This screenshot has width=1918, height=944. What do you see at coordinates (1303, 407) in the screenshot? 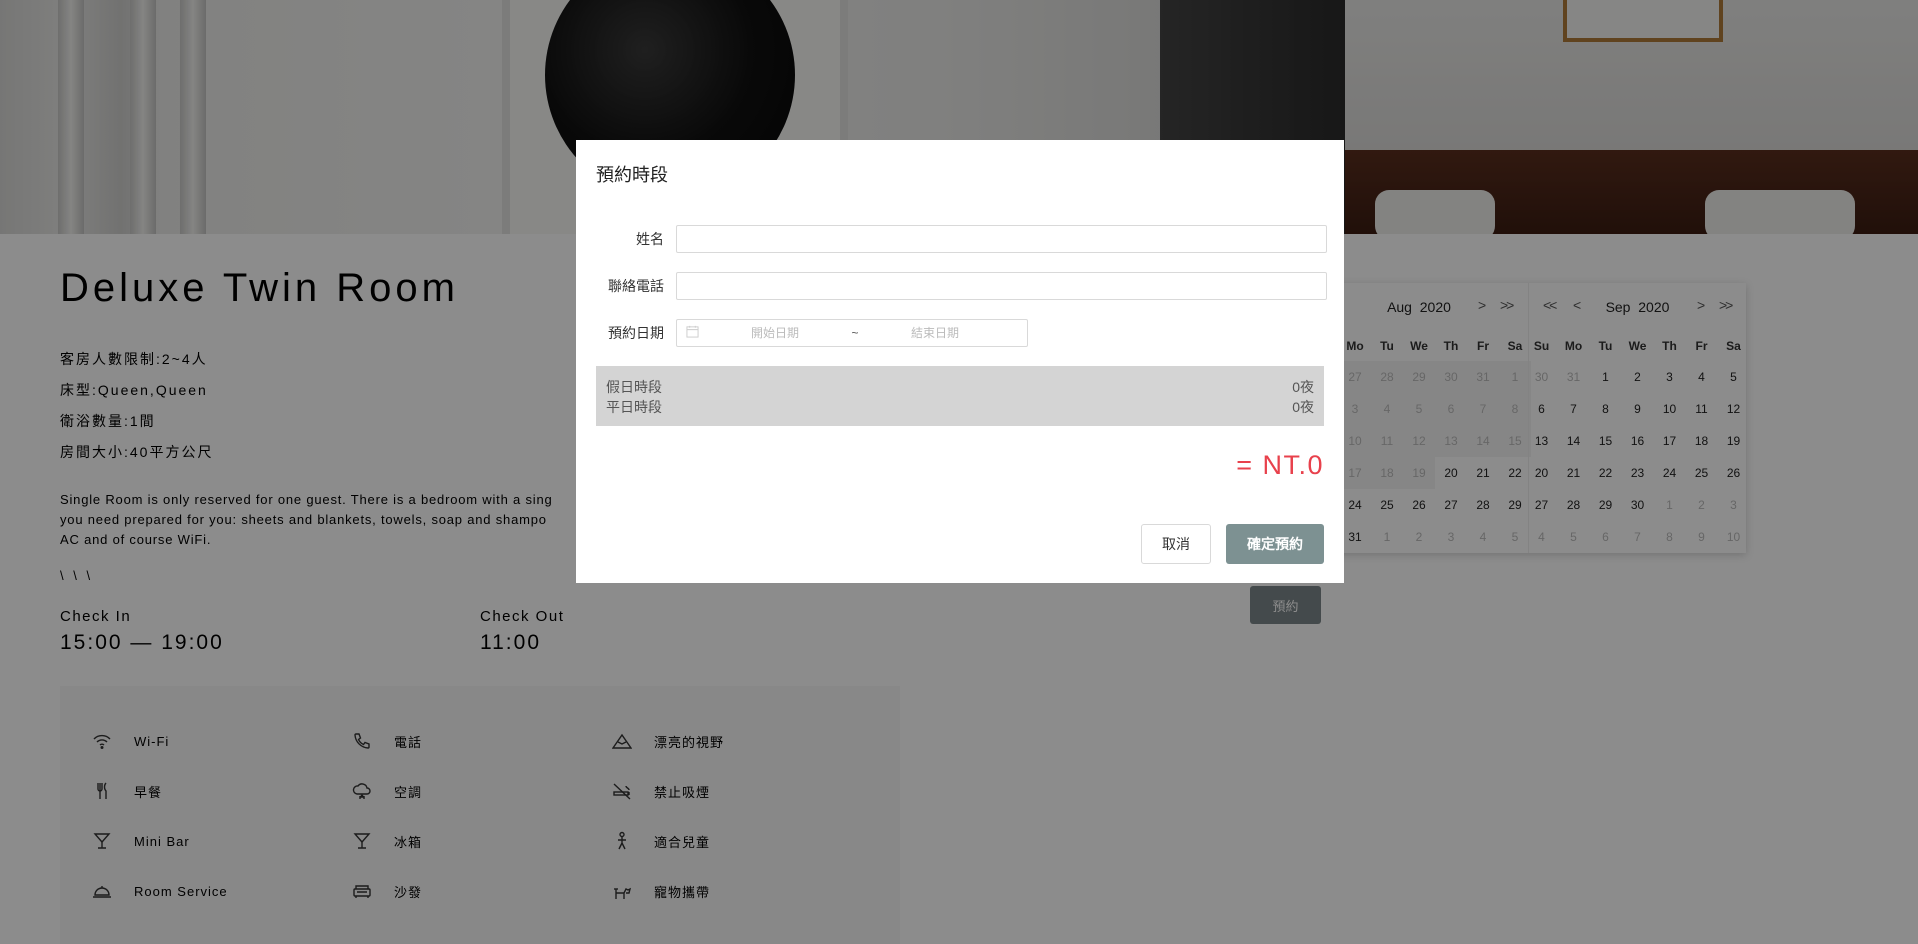
I see `weekday-value: 0夜` at bounding box center [1303, 407].